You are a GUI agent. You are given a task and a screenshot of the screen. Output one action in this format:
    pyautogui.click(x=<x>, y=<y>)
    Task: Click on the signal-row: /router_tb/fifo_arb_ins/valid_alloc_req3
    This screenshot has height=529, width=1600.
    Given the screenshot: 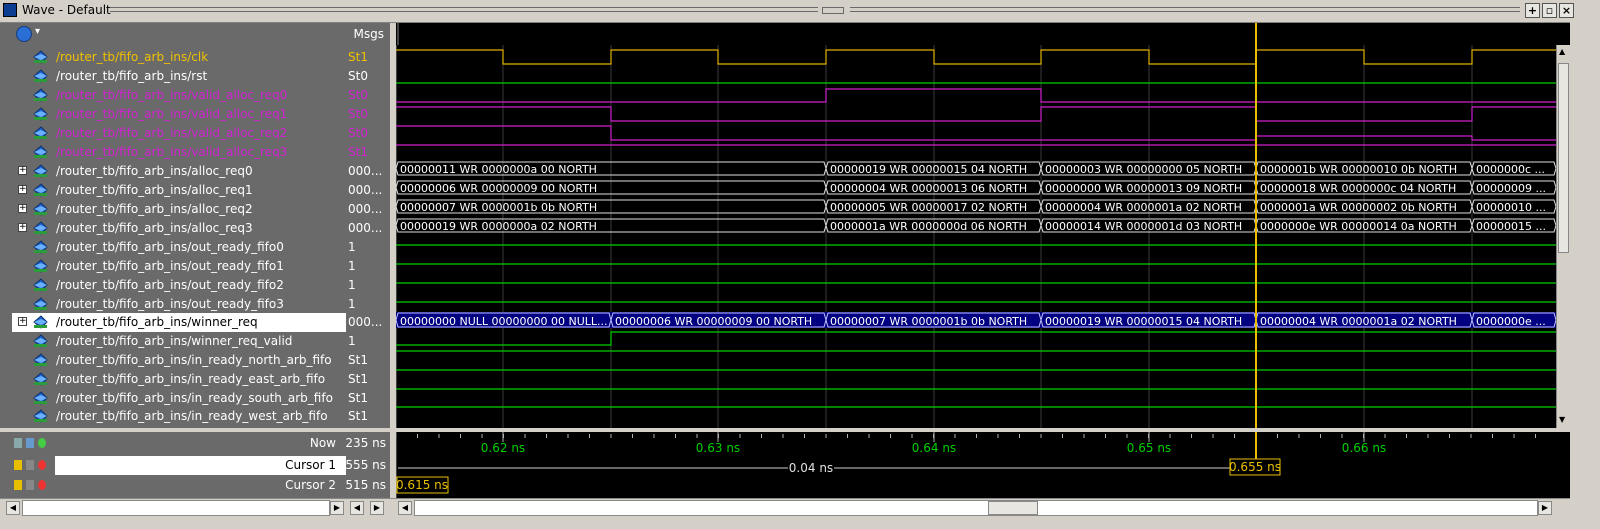 What is the action you would take?
    pyautogui.click(x=173, y=152)
    